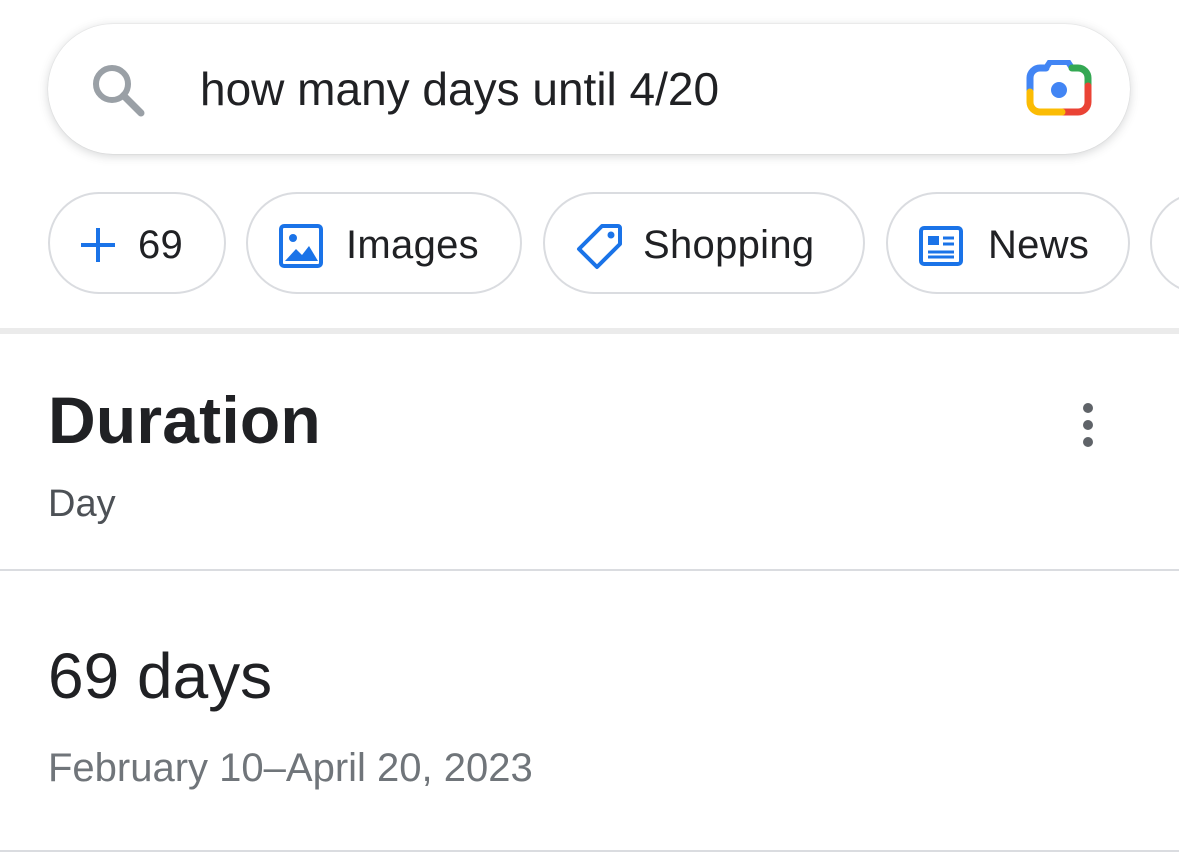 The image size is (1179, 853). What do you see at coordinates (729, 245) in the screenshot?
I see `chip-label: Shopping` at bounding box center [729, 245].